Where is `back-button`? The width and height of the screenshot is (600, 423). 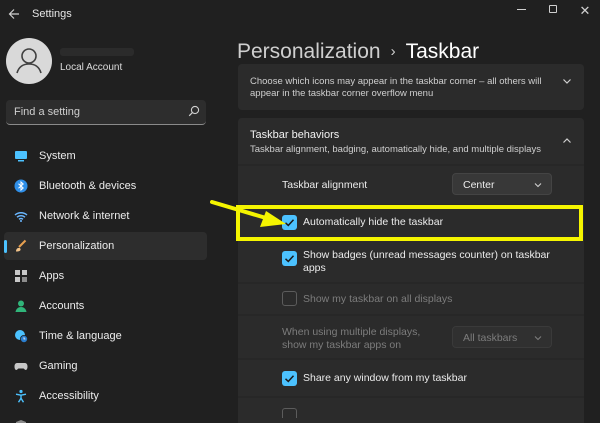 back-button is located at coordinates (14, 14).